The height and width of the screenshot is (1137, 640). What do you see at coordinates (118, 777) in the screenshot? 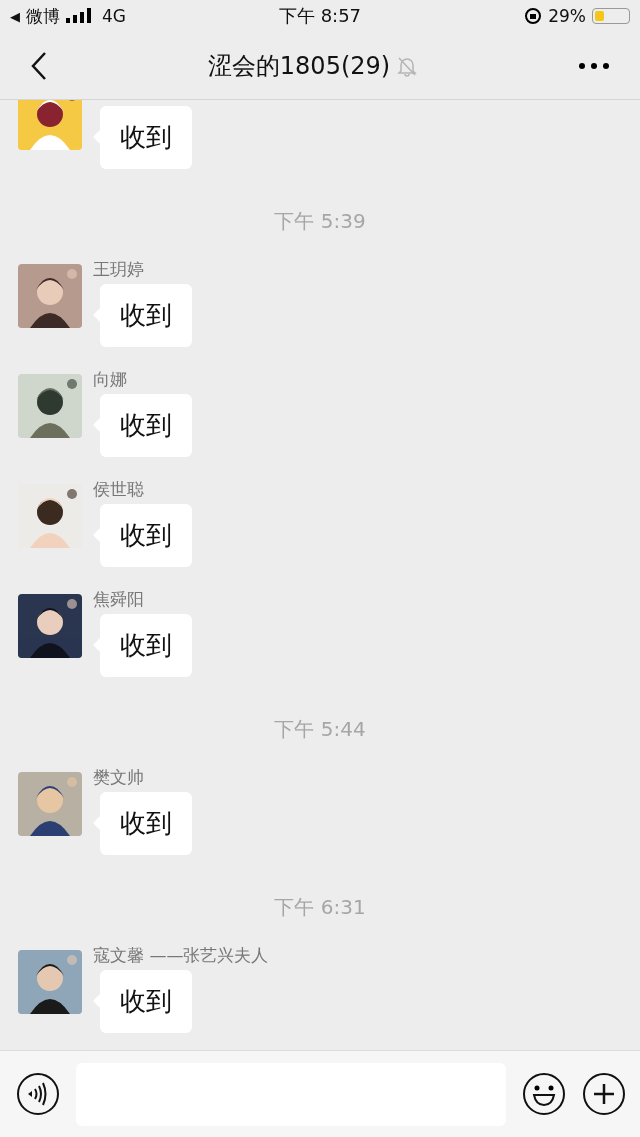
I see `sender-name: 樊文帅` at bounding box center [118, 777].